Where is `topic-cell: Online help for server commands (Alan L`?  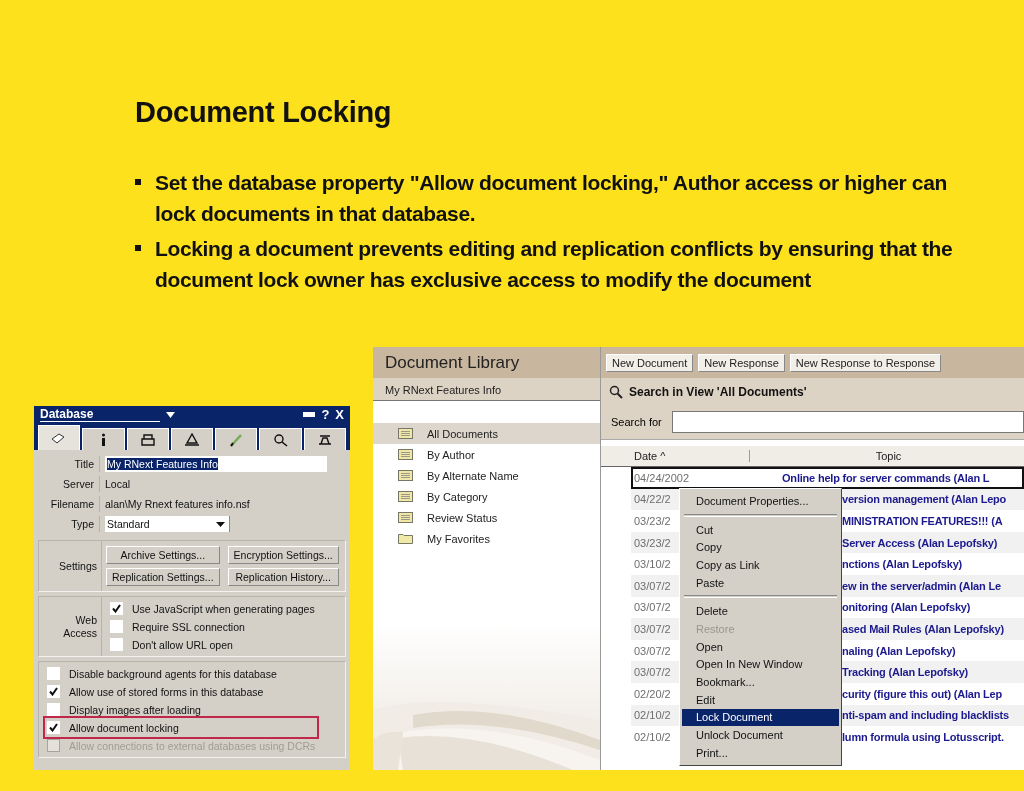
topic-cell: Online help for server commands (Alan L is located at coordinates (886, 477).